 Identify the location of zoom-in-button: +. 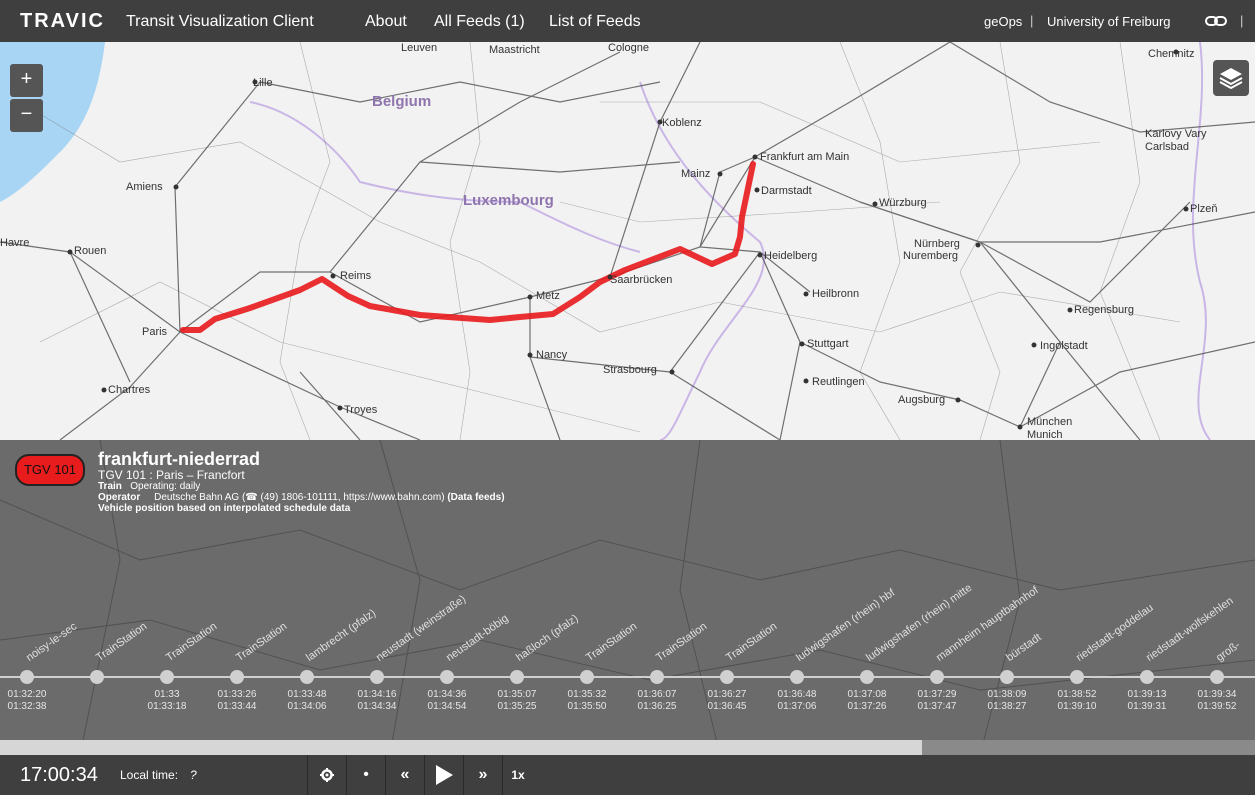
(26, 80).